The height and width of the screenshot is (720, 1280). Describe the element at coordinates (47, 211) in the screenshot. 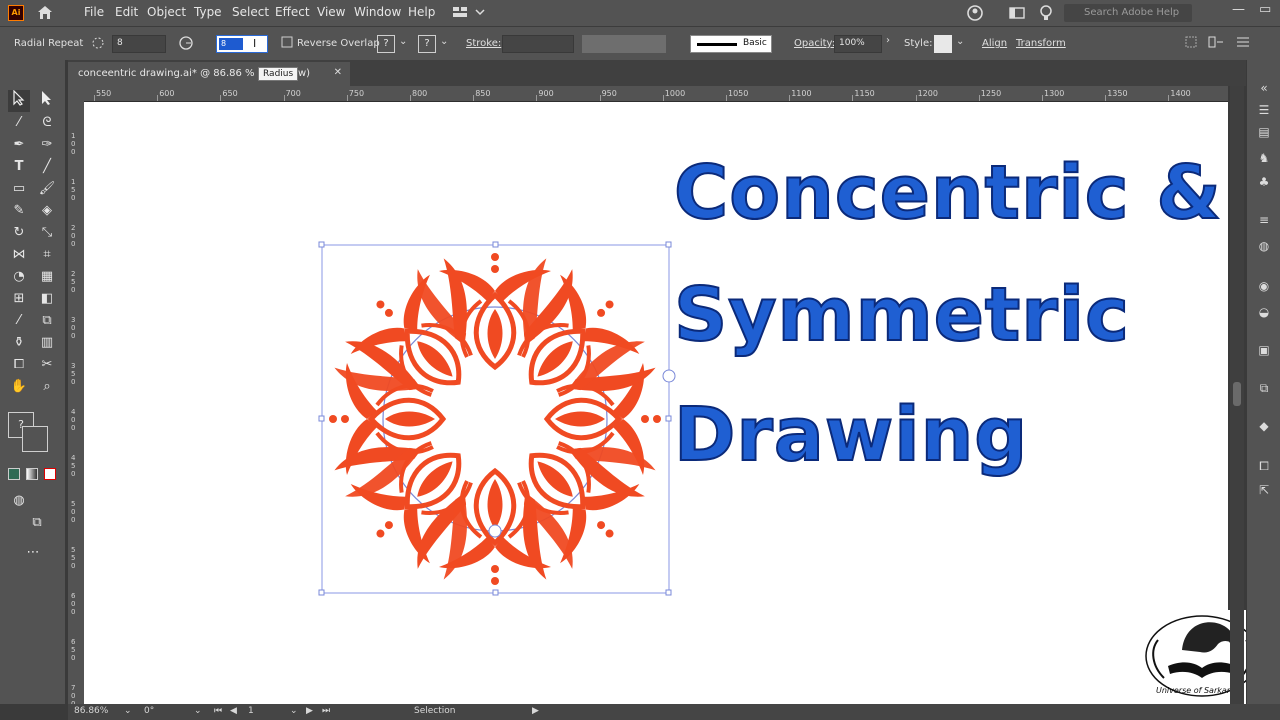

I see `eraser-tool-icon: ◈` at that location.